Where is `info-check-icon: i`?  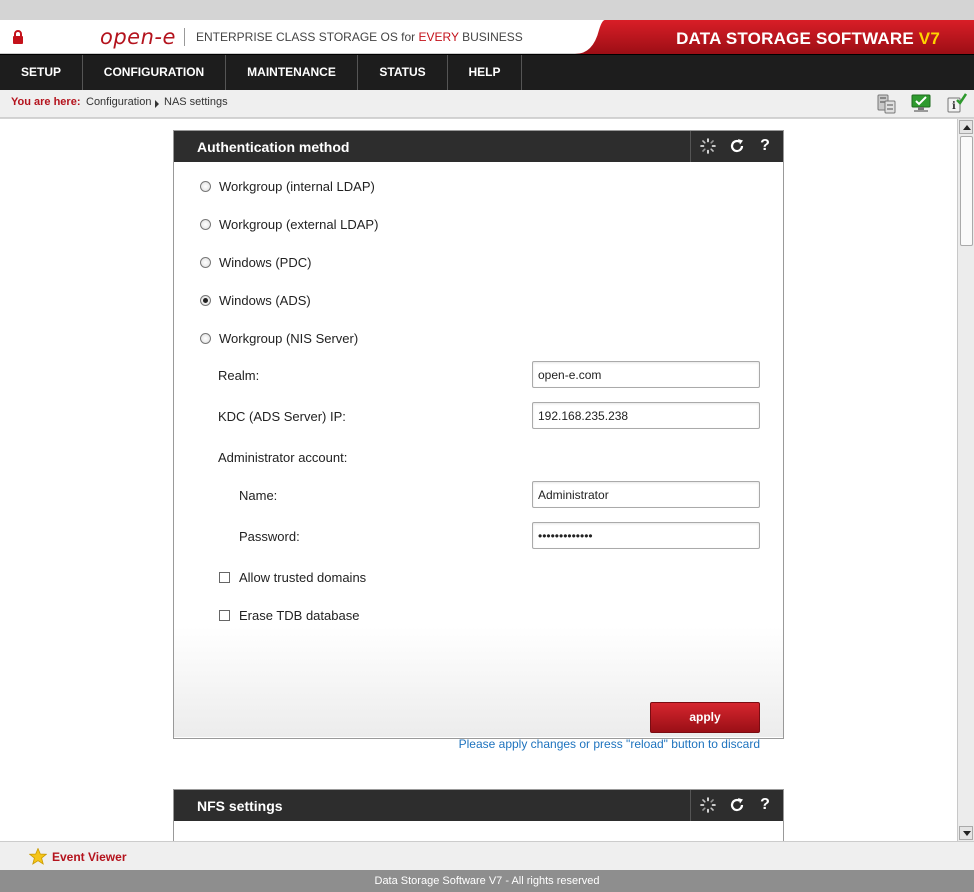 info-check-icon: i is located at coordinates (956, 103).